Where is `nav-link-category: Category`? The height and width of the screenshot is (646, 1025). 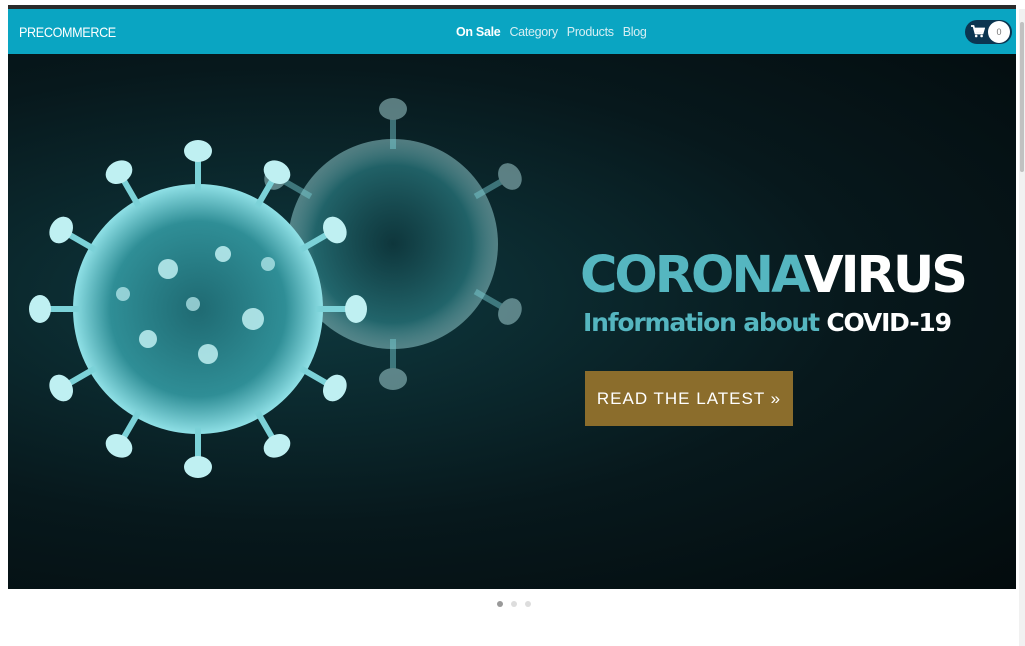 nav-link-category: Category is located at coordinates (533, 32).